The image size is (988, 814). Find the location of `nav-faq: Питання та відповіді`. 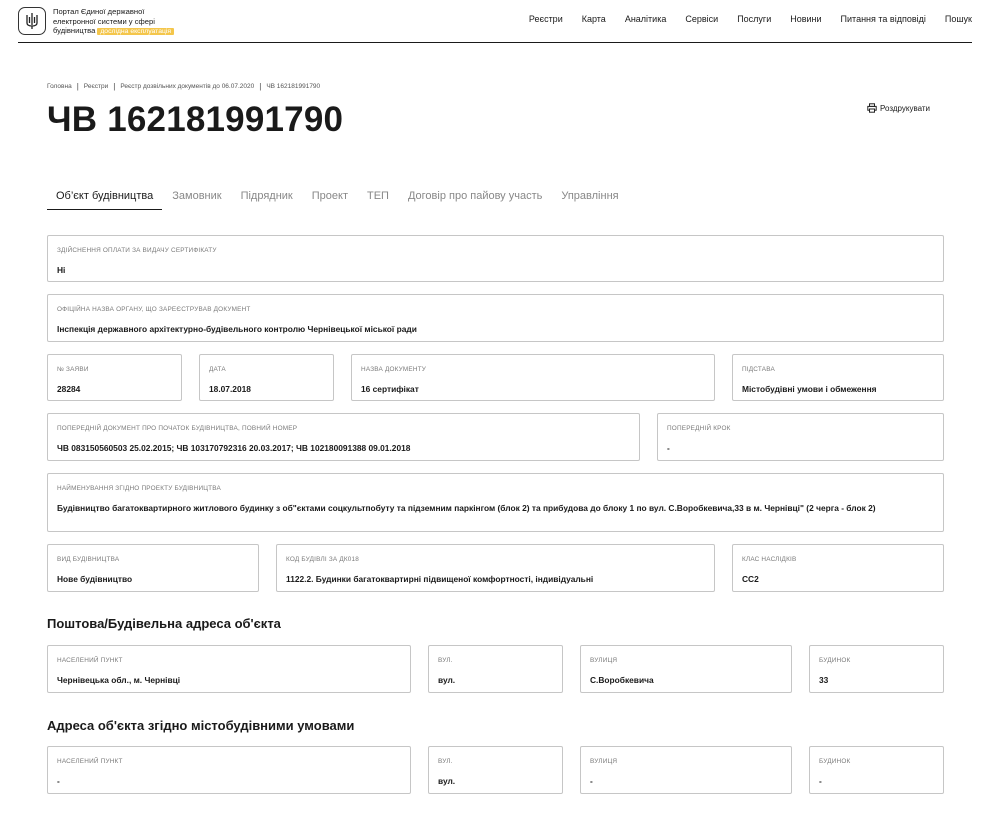

nav-faq: Питання та відповіді is located at coordinates (883, 19).